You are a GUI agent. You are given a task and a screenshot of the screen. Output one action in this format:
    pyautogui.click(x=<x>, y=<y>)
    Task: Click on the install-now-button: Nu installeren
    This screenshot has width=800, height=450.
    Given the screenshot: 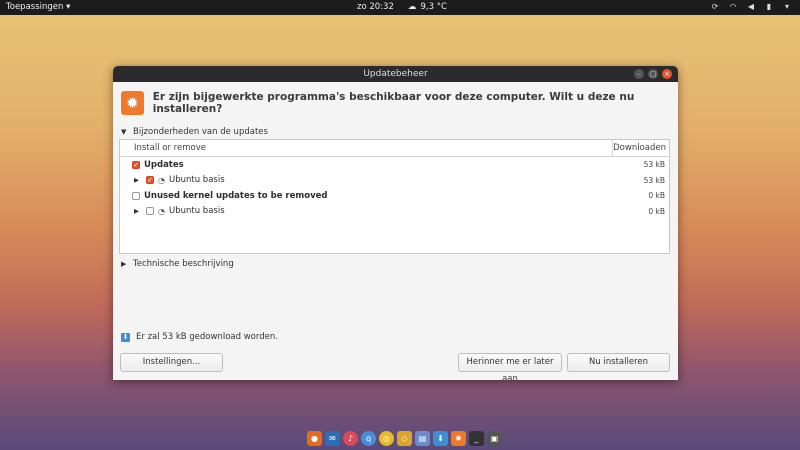 What is the action you would take?
    pyautogui.click(x=618, y=362)
    